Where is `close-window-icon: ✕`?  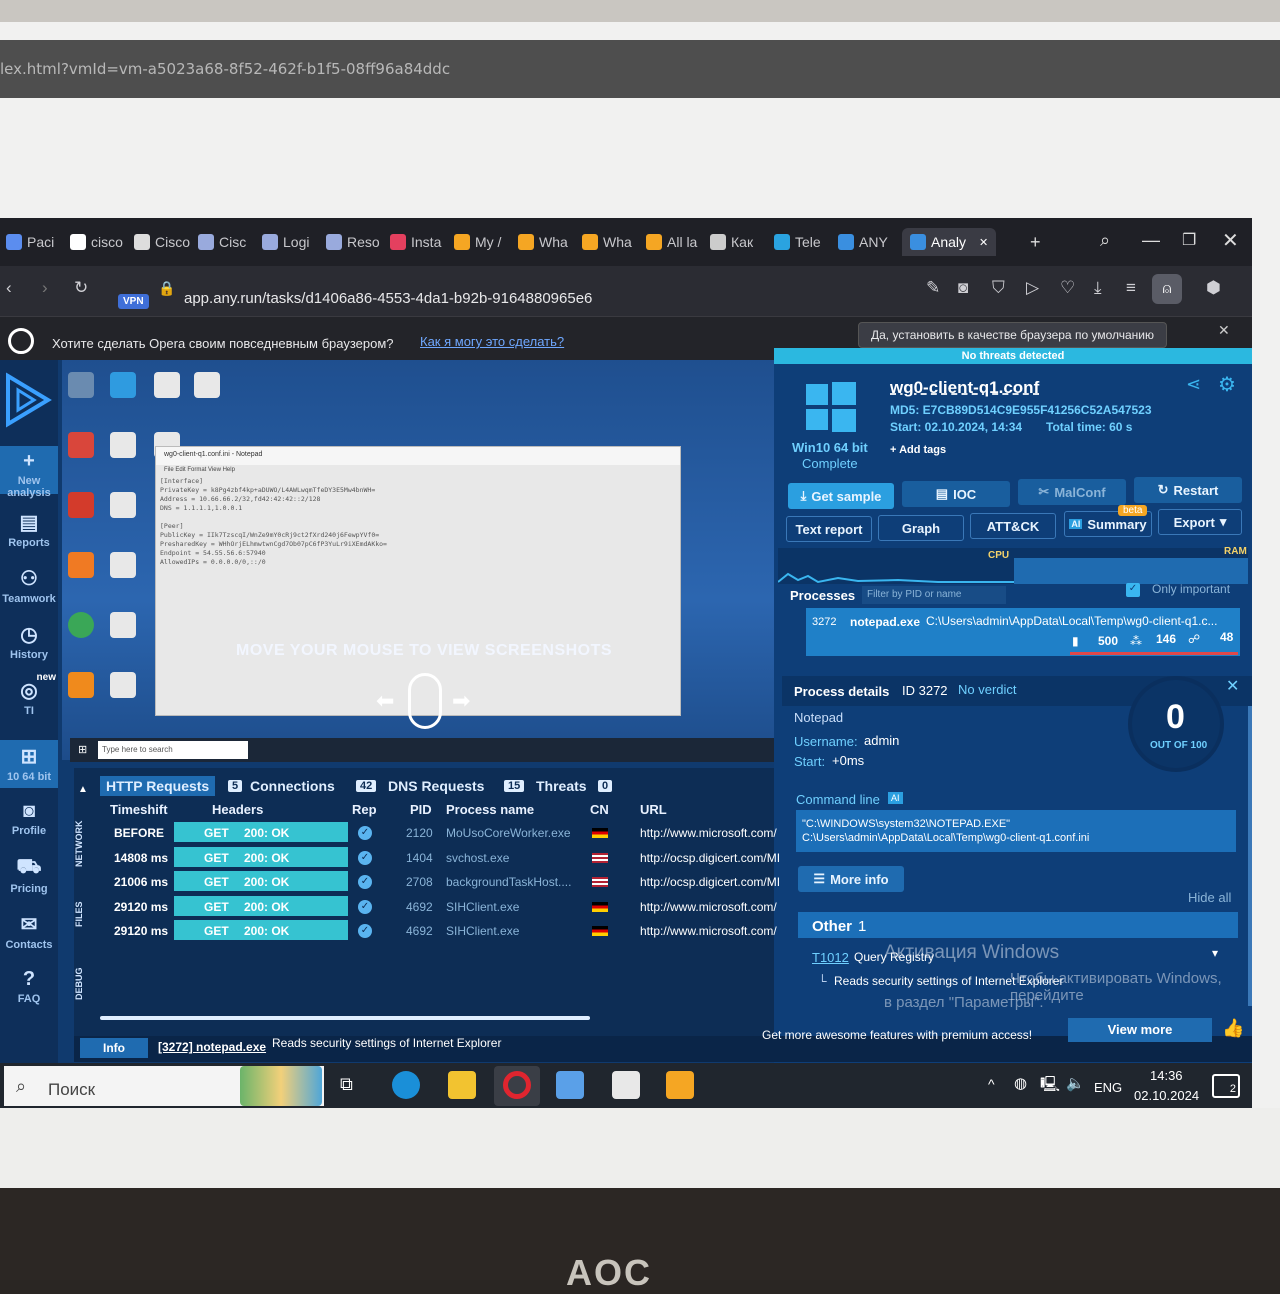
close-window-icon: ✕ is located at coordinates (1230, 240).